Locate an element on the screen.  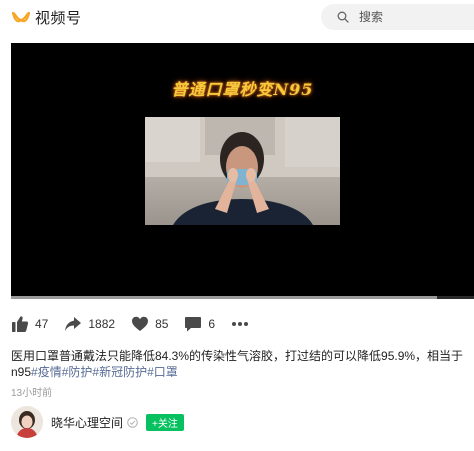
top-bar: 视频号 is located at coordinates (237, 17).